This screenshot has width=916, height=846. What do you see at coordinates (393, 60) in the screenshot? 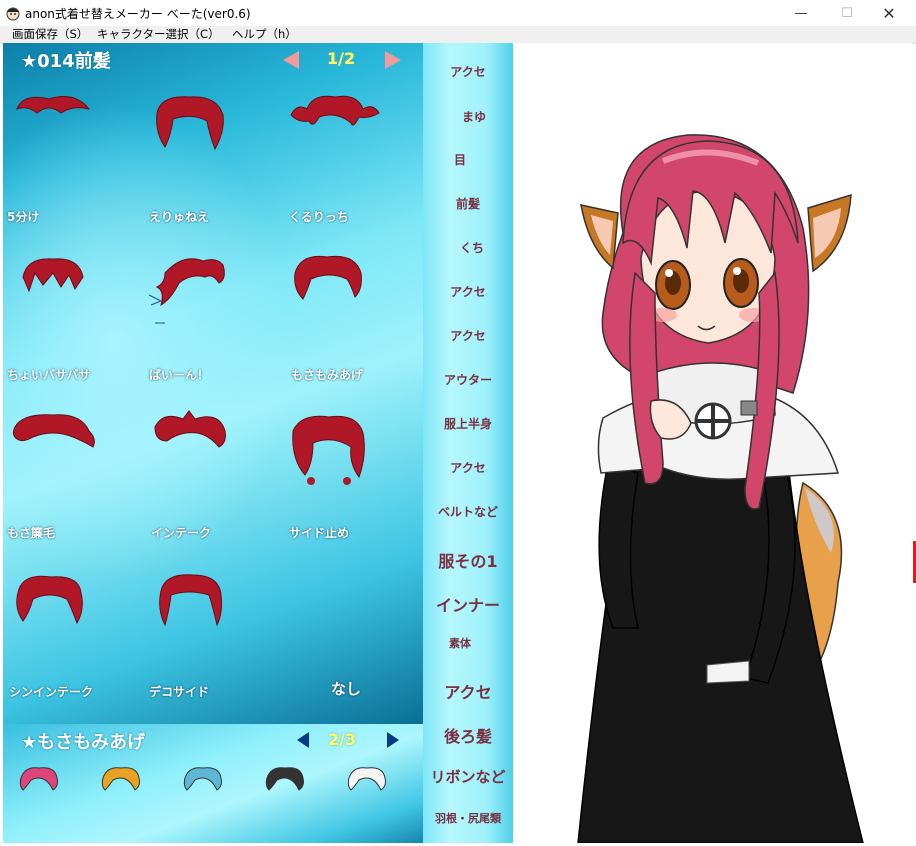
I see `next-page-arrow-icon` at bounding box center [393, 60].